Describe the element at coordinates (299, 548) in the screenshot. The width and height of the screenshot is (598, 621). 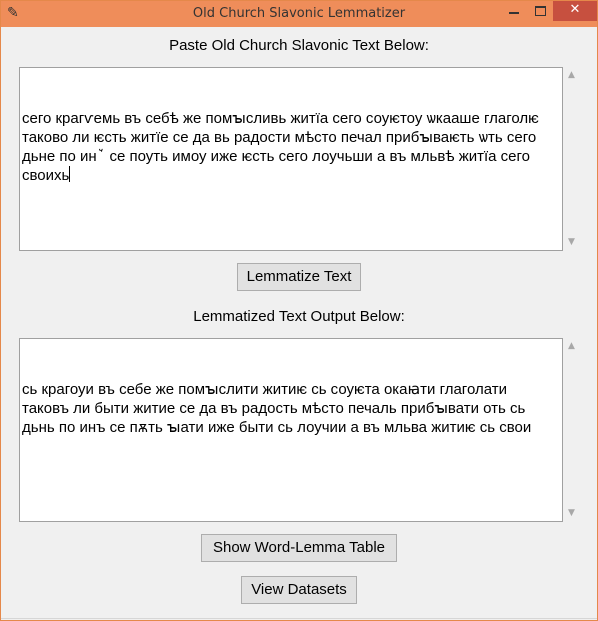
I see `show-word-lemma-table-button: Show Word-Lemma Table` at that location.